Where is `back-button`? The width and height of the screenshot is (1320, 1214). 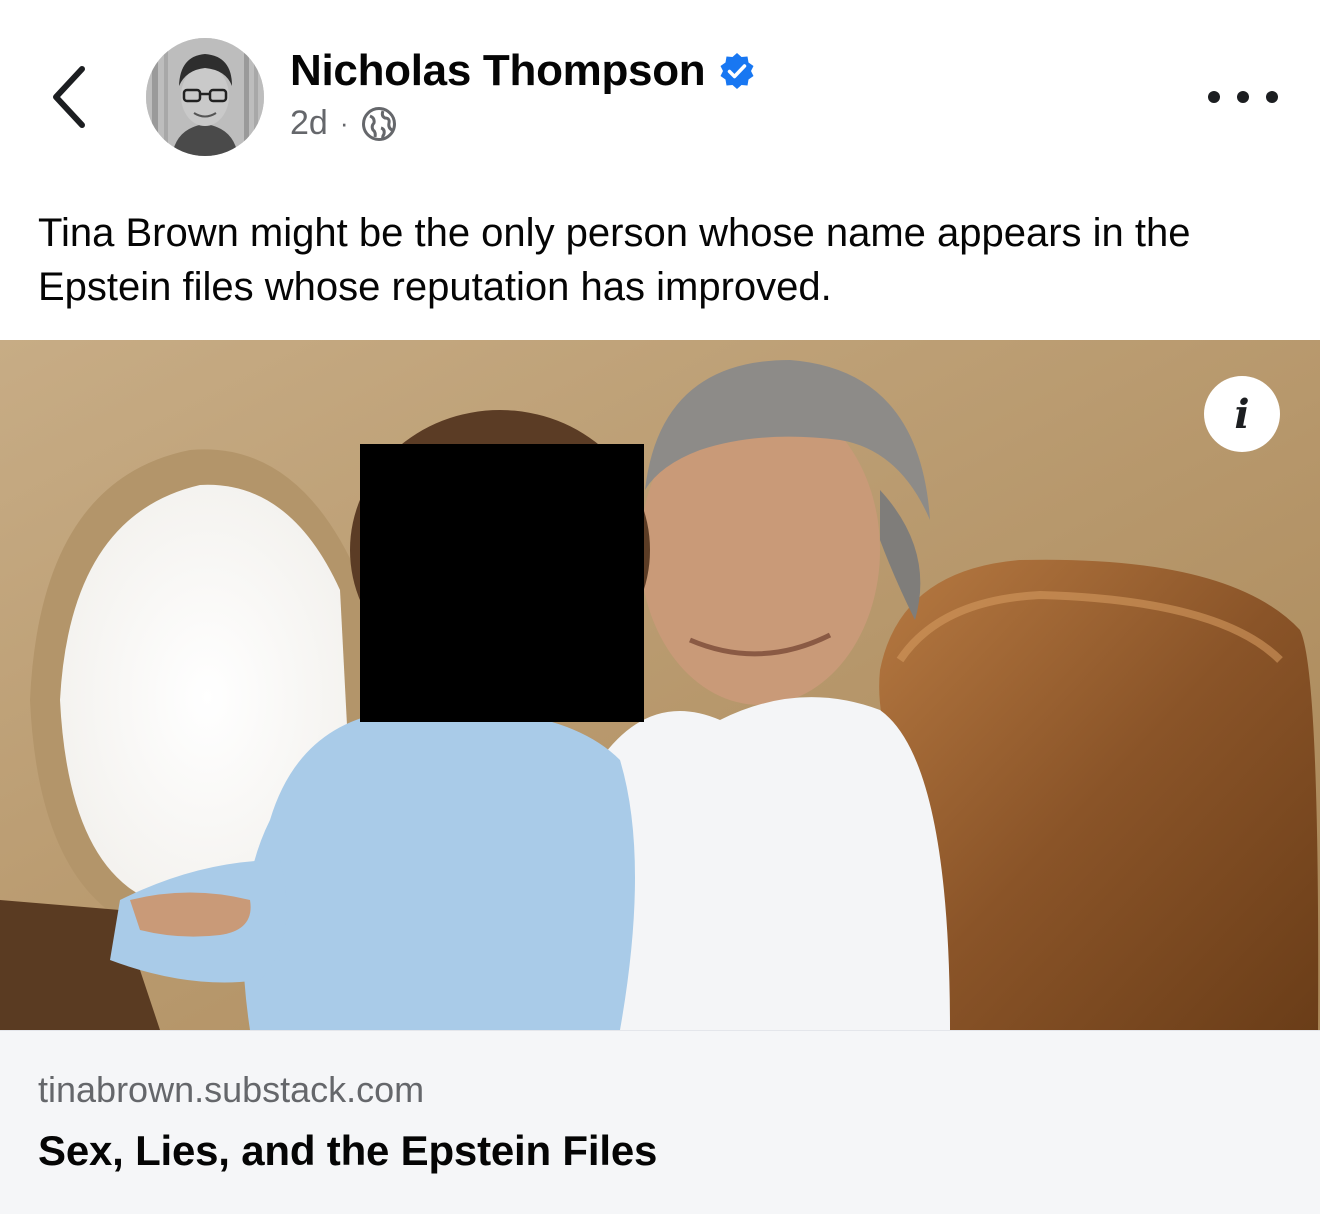 back-button is located at coordinates (70, 97).